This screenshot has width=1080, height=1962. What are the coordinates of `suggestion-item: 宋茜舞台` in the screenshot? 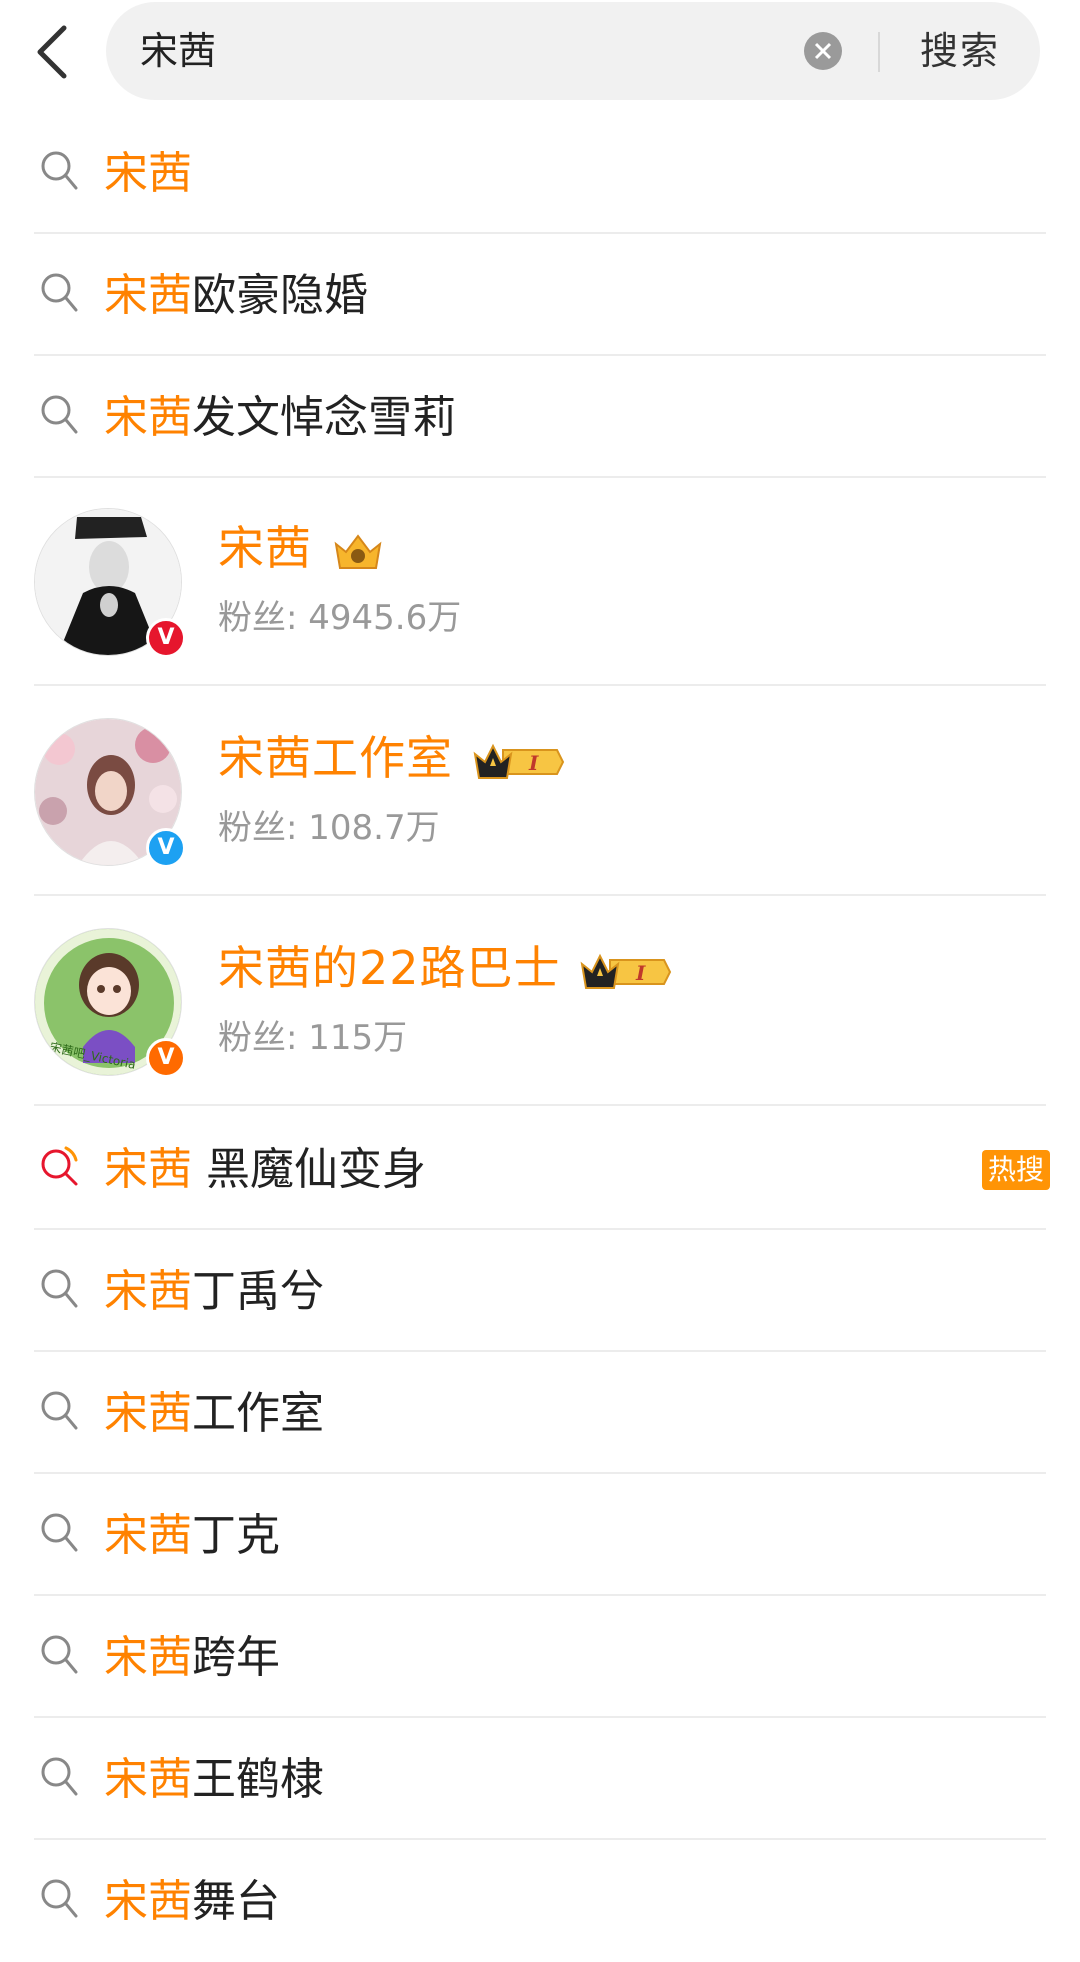 It's located at (540, 1901).